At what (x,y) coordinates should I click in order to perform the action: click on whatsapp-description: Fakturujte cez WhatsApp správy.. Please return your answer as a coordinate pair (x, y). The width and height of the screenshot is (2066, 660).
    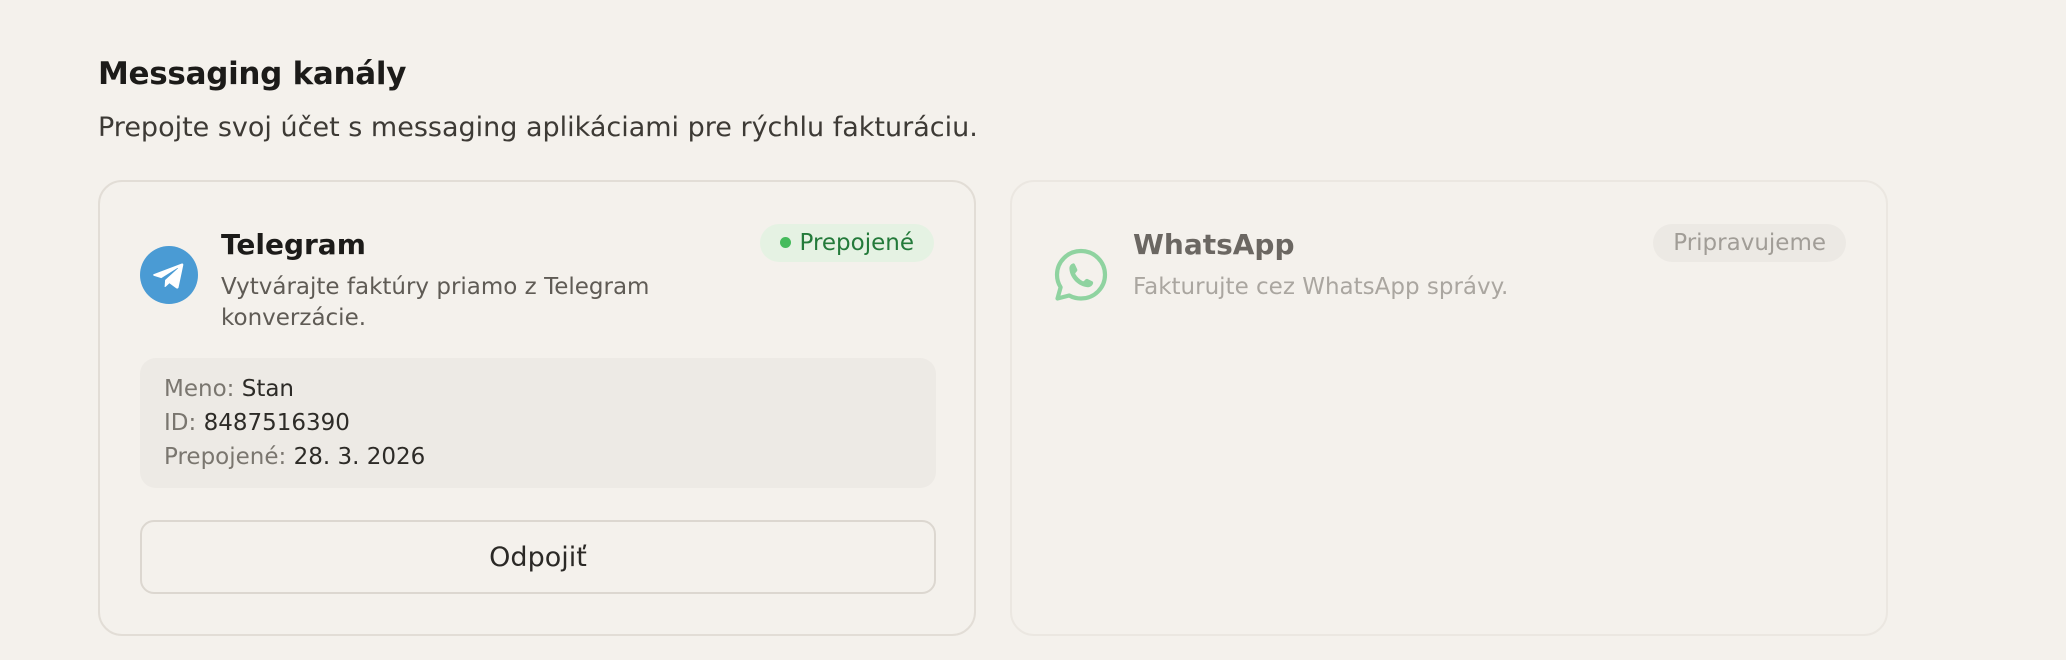
    Looking at the image, I should click on (1321, 287).